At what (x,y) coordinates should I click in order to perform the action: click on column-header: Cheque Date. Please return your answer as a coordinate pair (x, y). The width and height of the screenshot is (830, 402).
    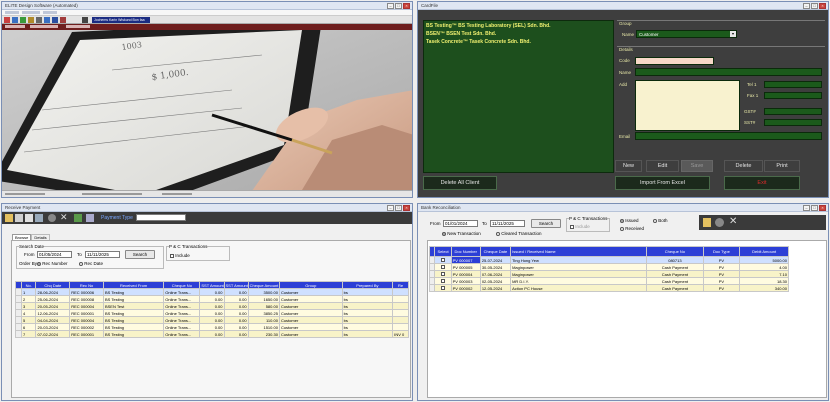
    Looking at the image, I should click on (495, 251).